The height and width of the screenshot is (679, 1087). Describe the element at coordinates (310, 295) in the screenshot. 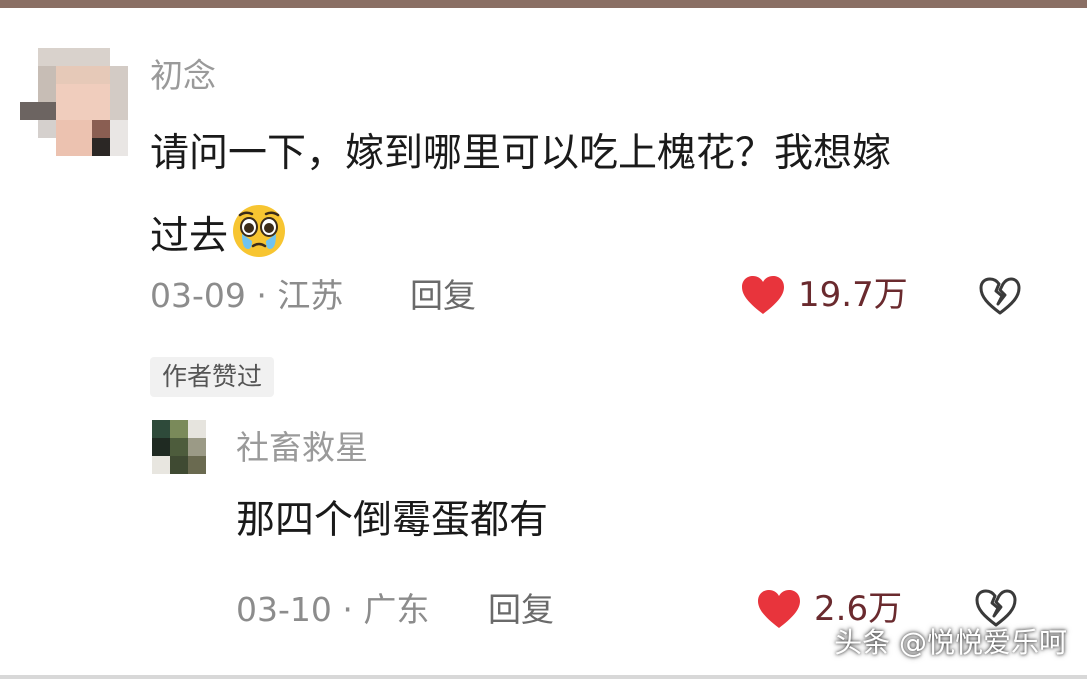

I see `comment-location: 江苏` at that location.